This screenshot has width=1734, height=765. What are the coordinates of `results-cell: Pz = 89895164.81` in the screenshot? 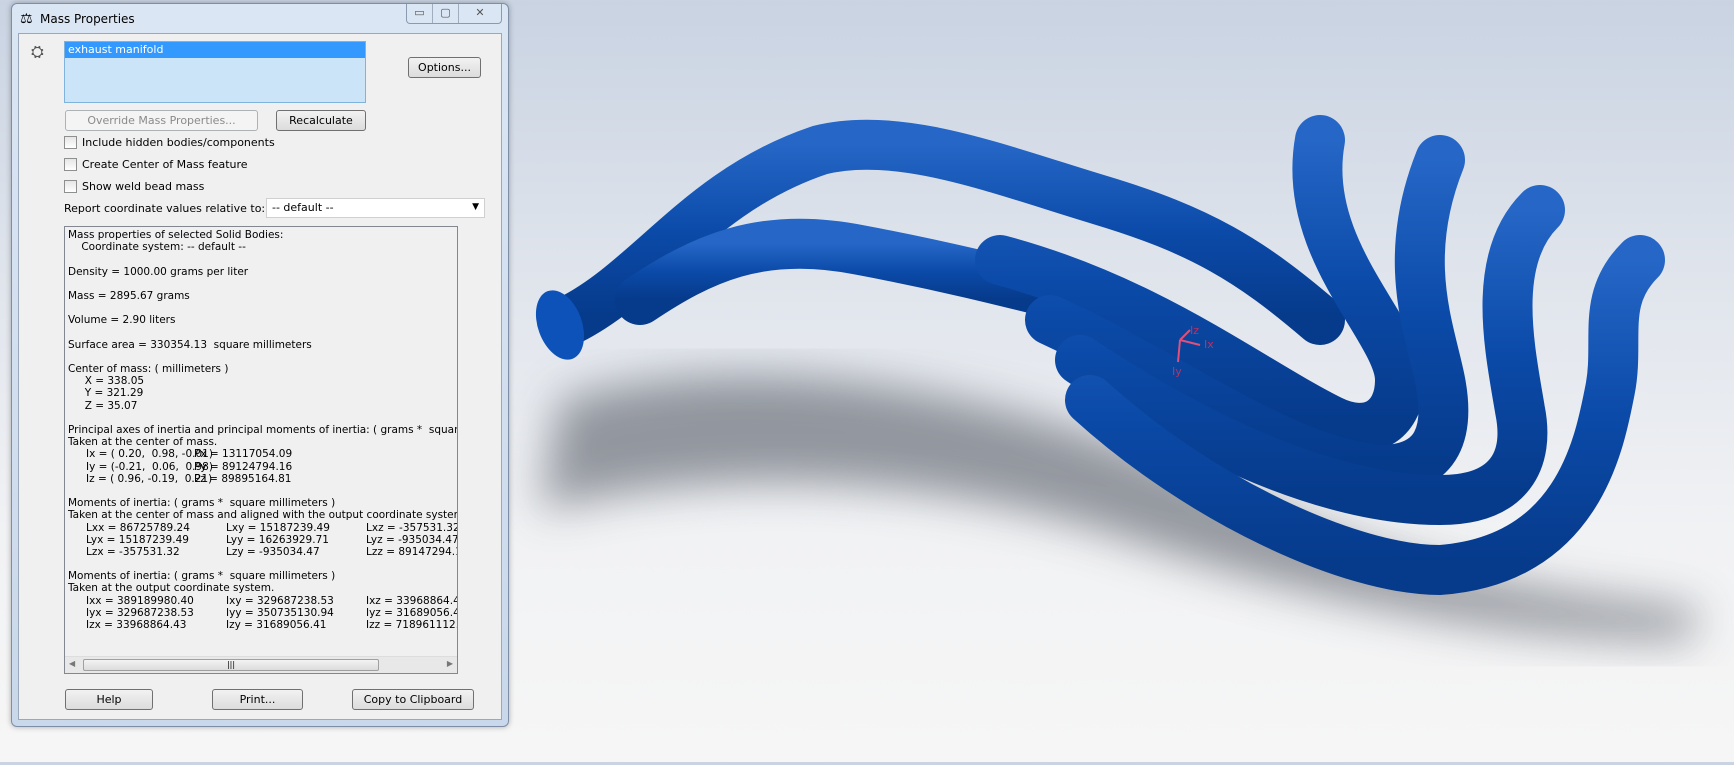 It's located at (243, 478).